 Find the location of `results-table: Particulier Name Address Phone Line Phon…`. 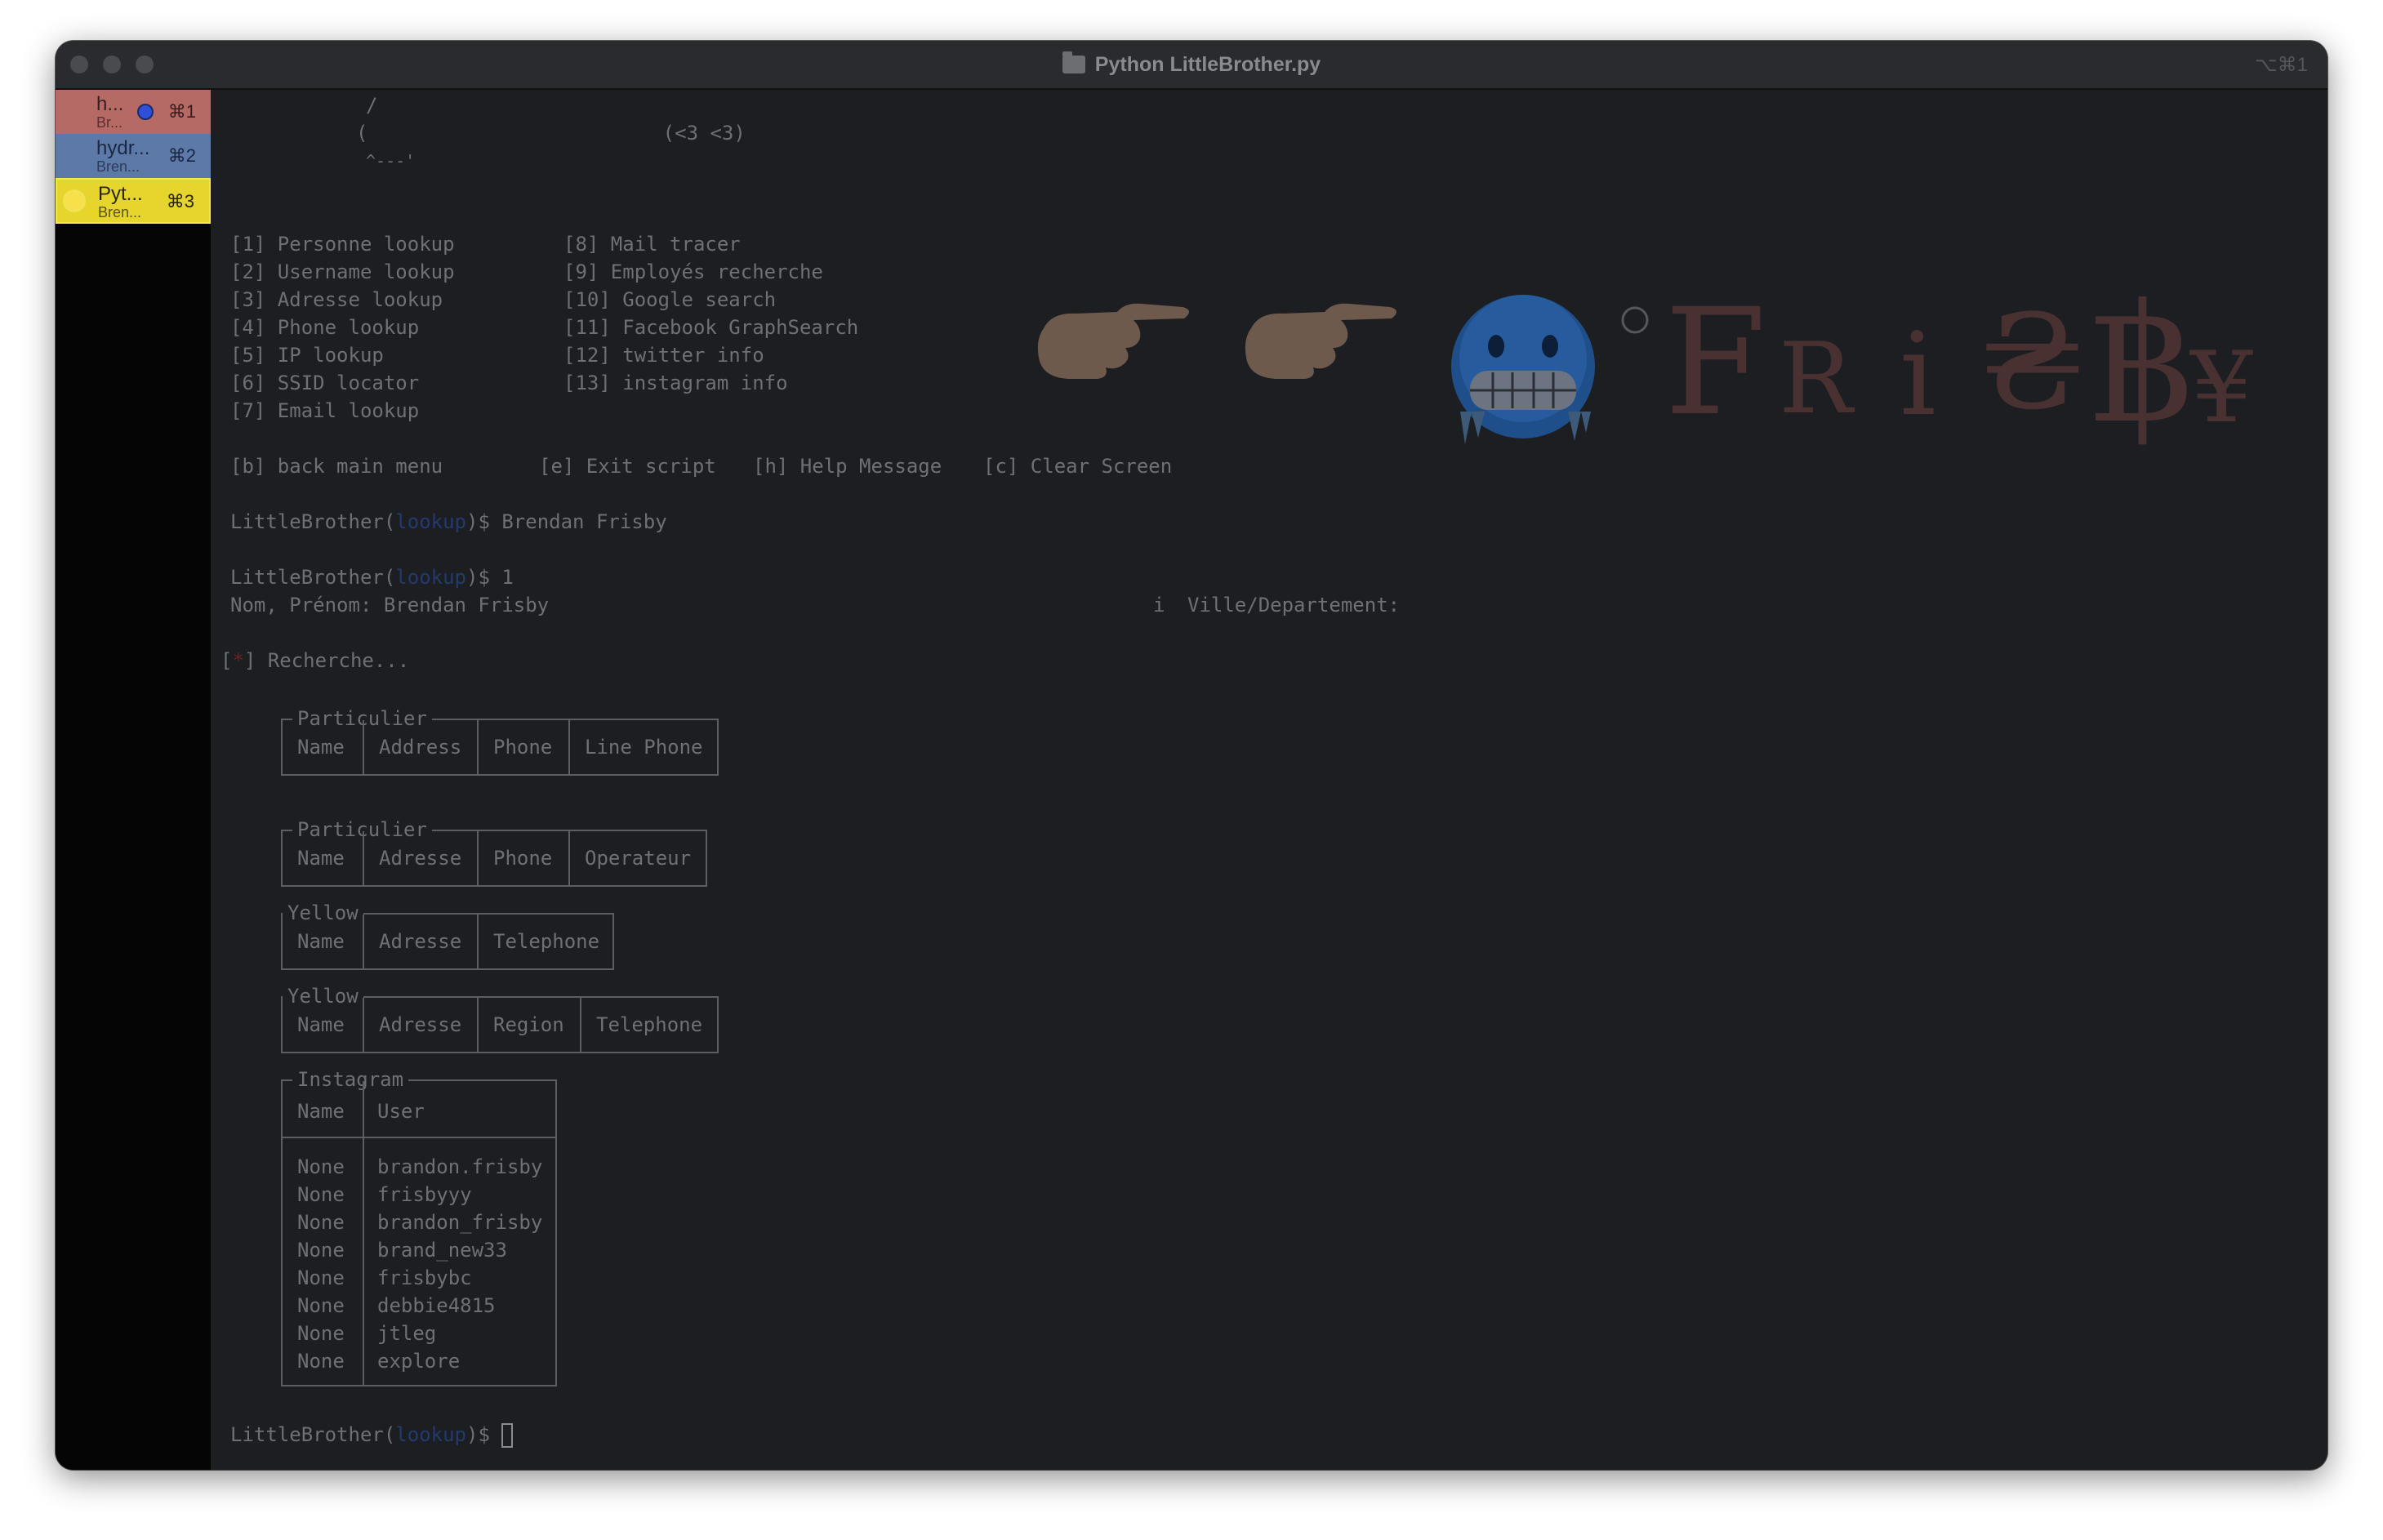

results-table: Particulier Name Address Phone Line Phon… is located at coordinates (500, 741).